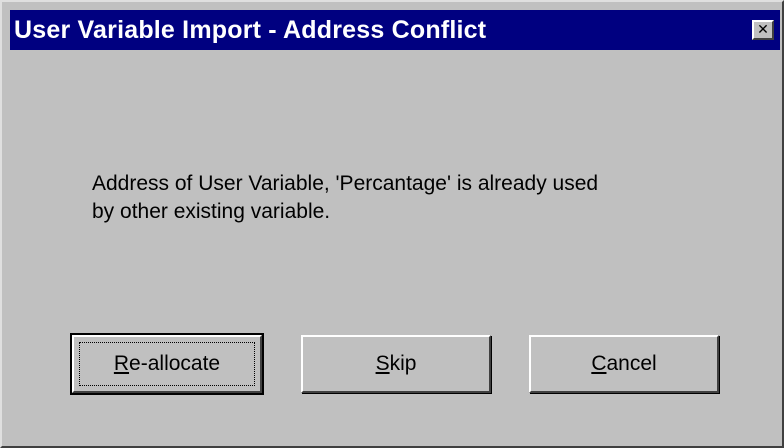 This screenshot has height=448, width=784. I want to click on cancel-label: Cancel, so click(623, 364).